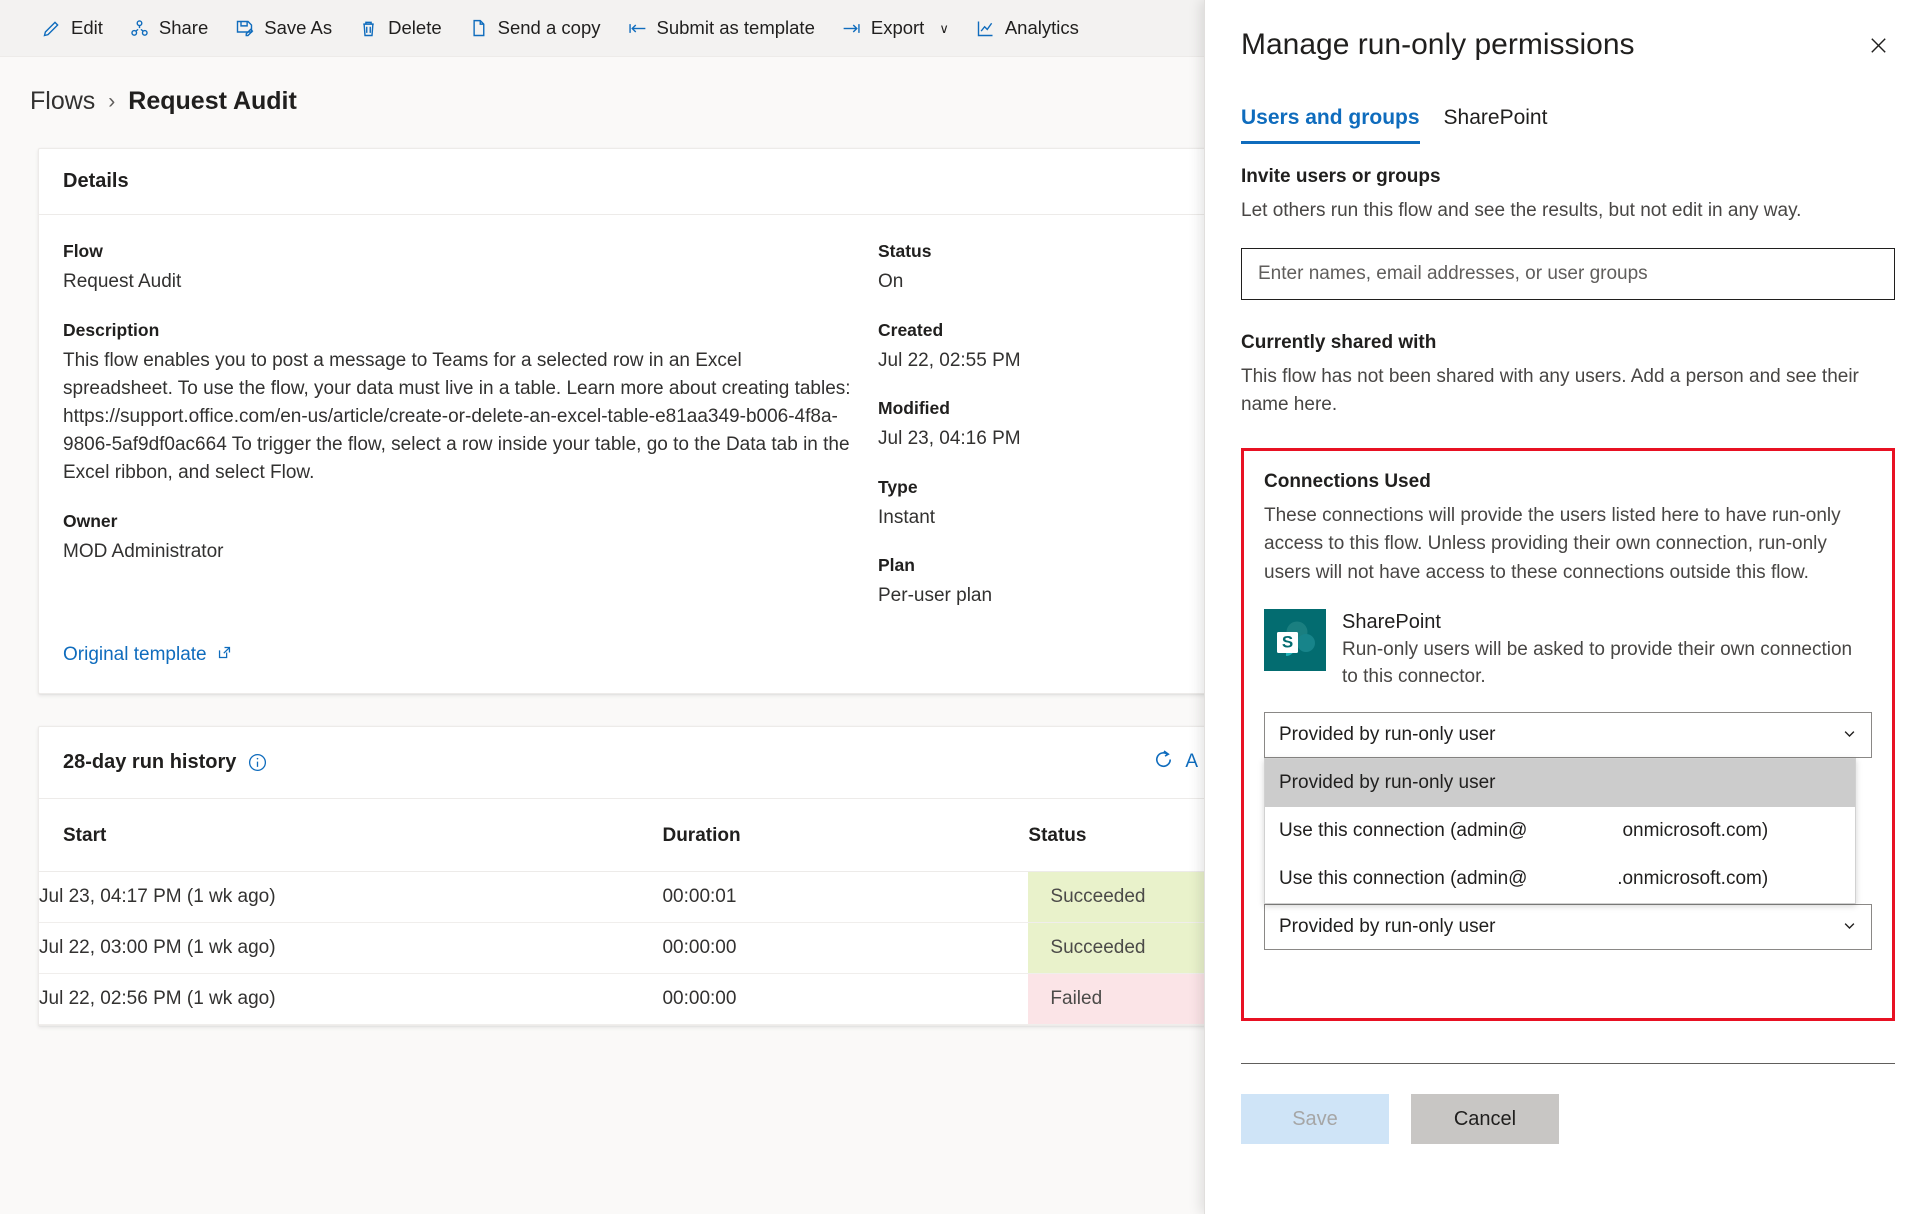  I want to click on save-as-icon, so click(244, 28).